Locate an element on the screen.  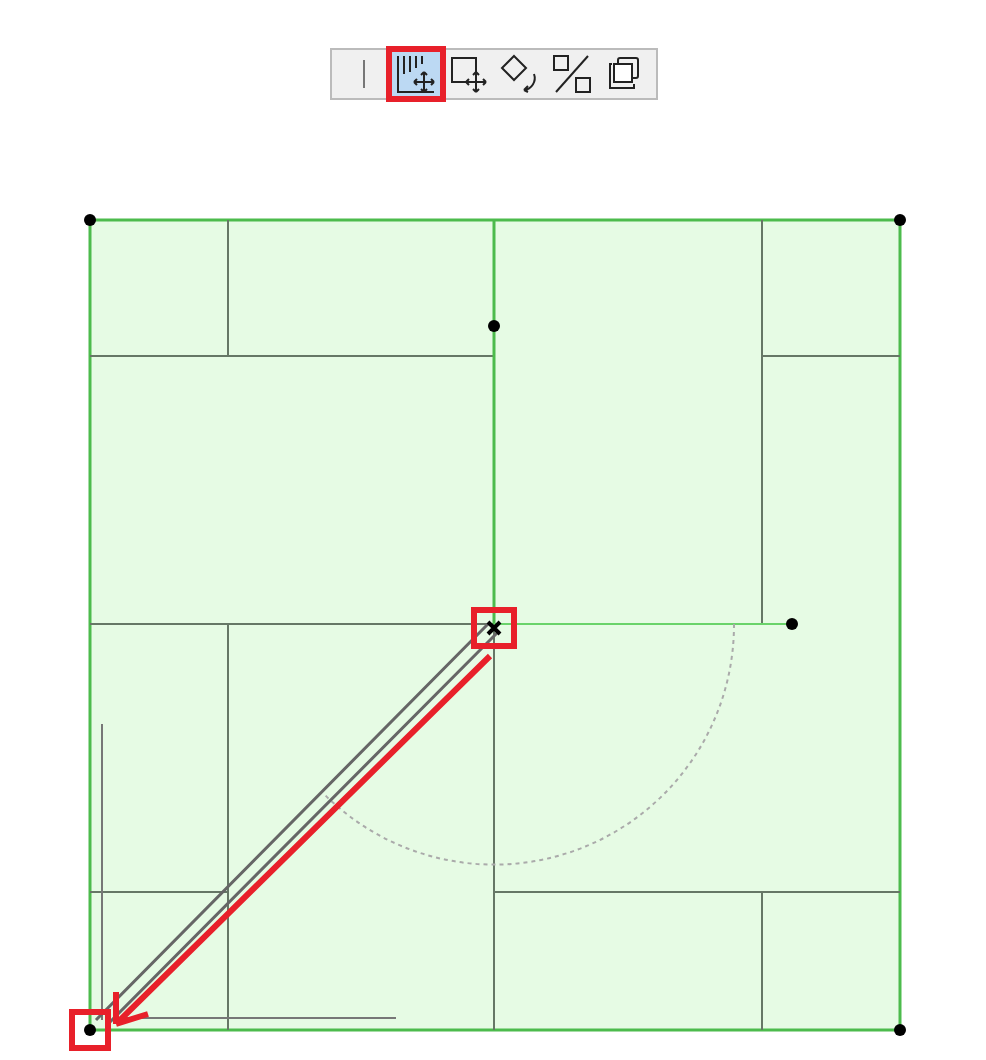
copy-icon is located at coordinates (623, 74).